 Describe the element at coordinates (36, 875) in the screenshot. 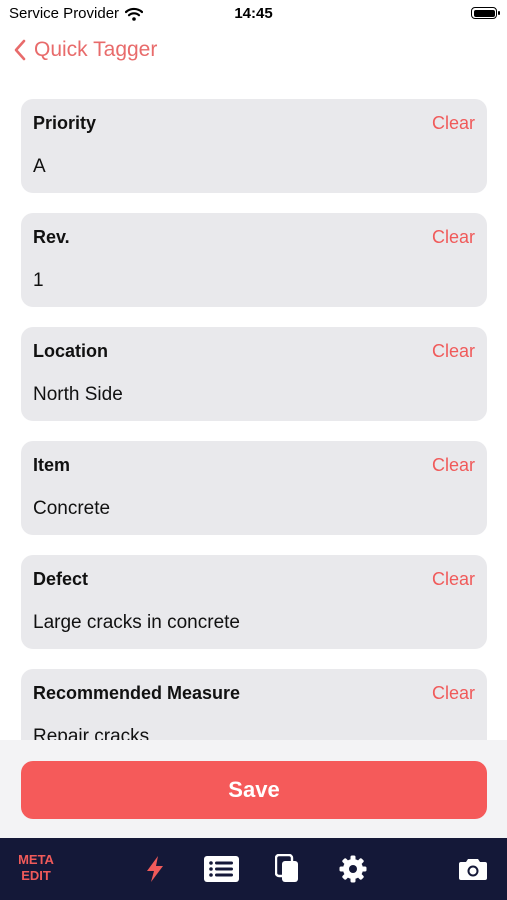

I see `meta-edit-line2: EDIT` at that location.